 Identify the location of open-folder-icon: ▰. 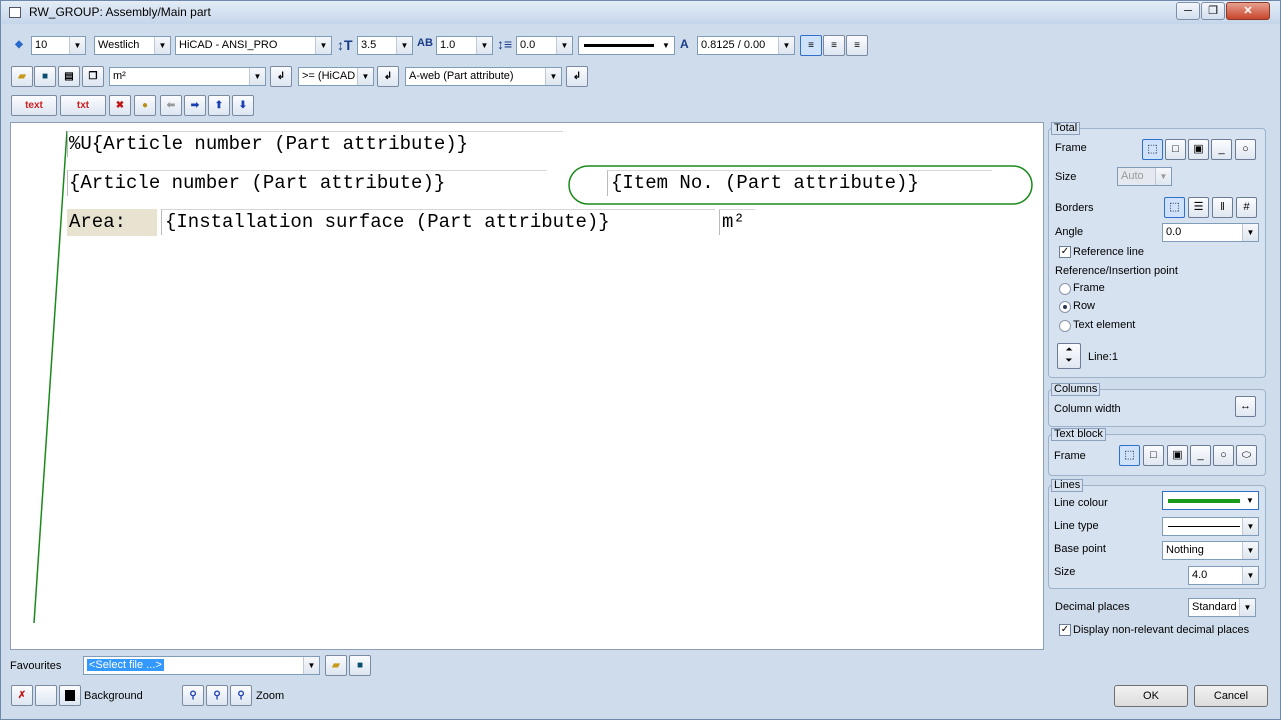
(22, 76).